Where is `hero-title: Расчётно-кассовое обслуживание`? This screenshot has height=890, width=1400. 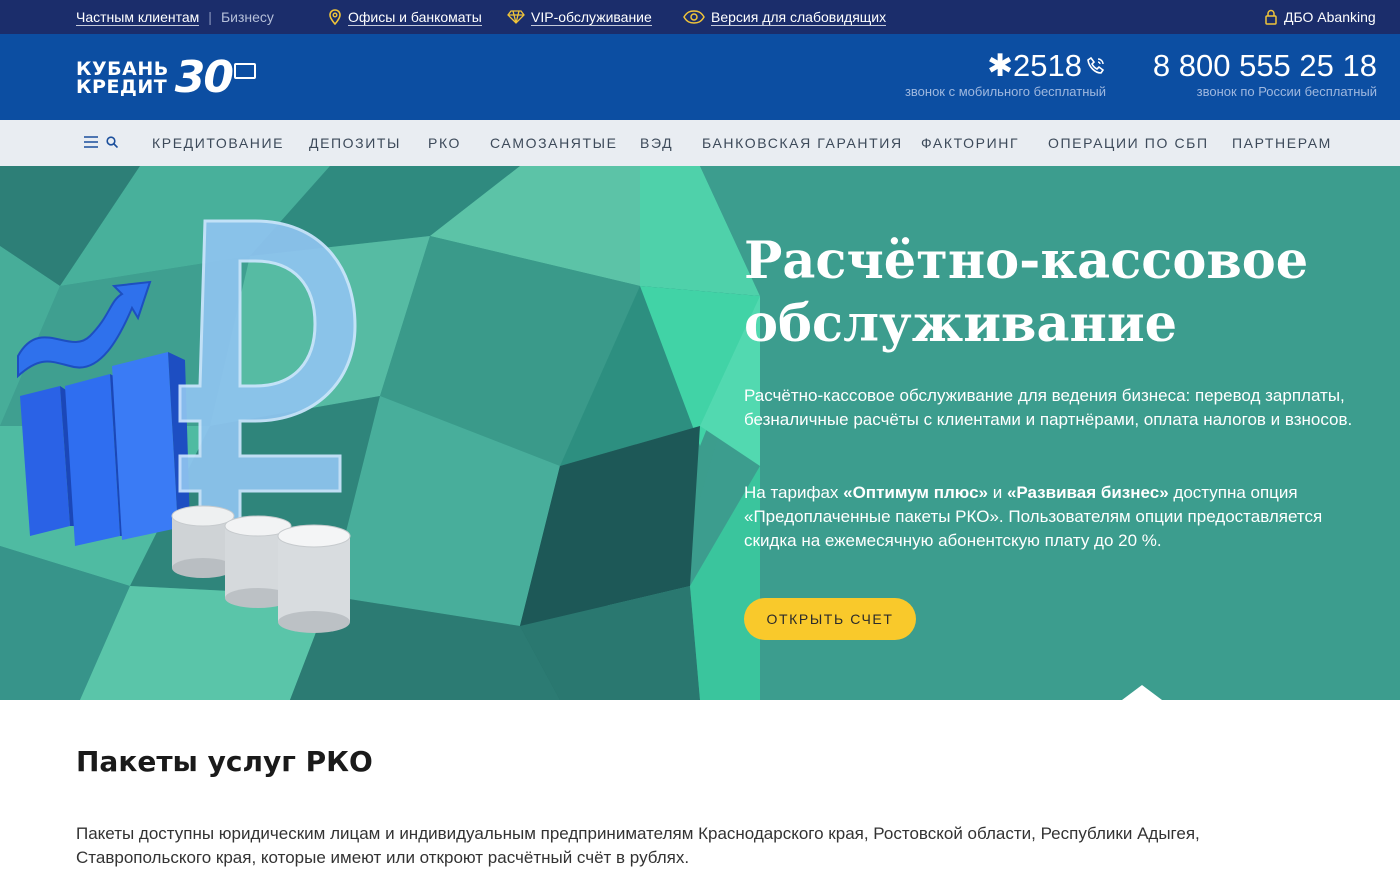 hero-title: Расчётно-кассовое обслуживание is located at coordinates (1054, 293).